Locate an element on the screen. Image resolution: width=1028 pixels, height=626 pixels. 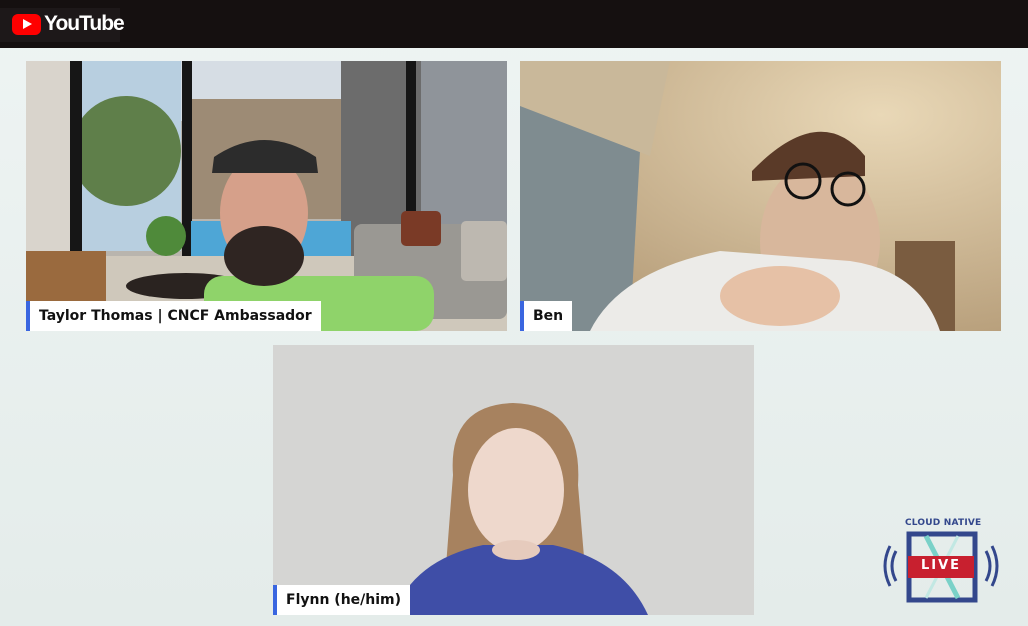
participant-name-tag: Taylor Thomas | CNCF Ambassador is located at coordinates (173, 316).